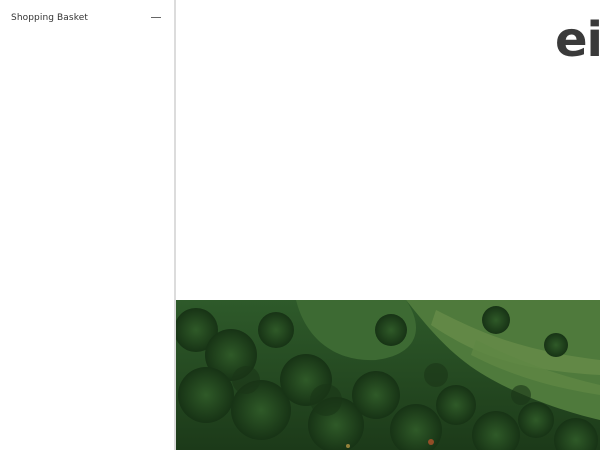 This screenshot has width=600, height=450. What do you see at coordinates (577, 40) in the screenshot?
I see `brand-logo: ei` at bounding box center [577, 40].